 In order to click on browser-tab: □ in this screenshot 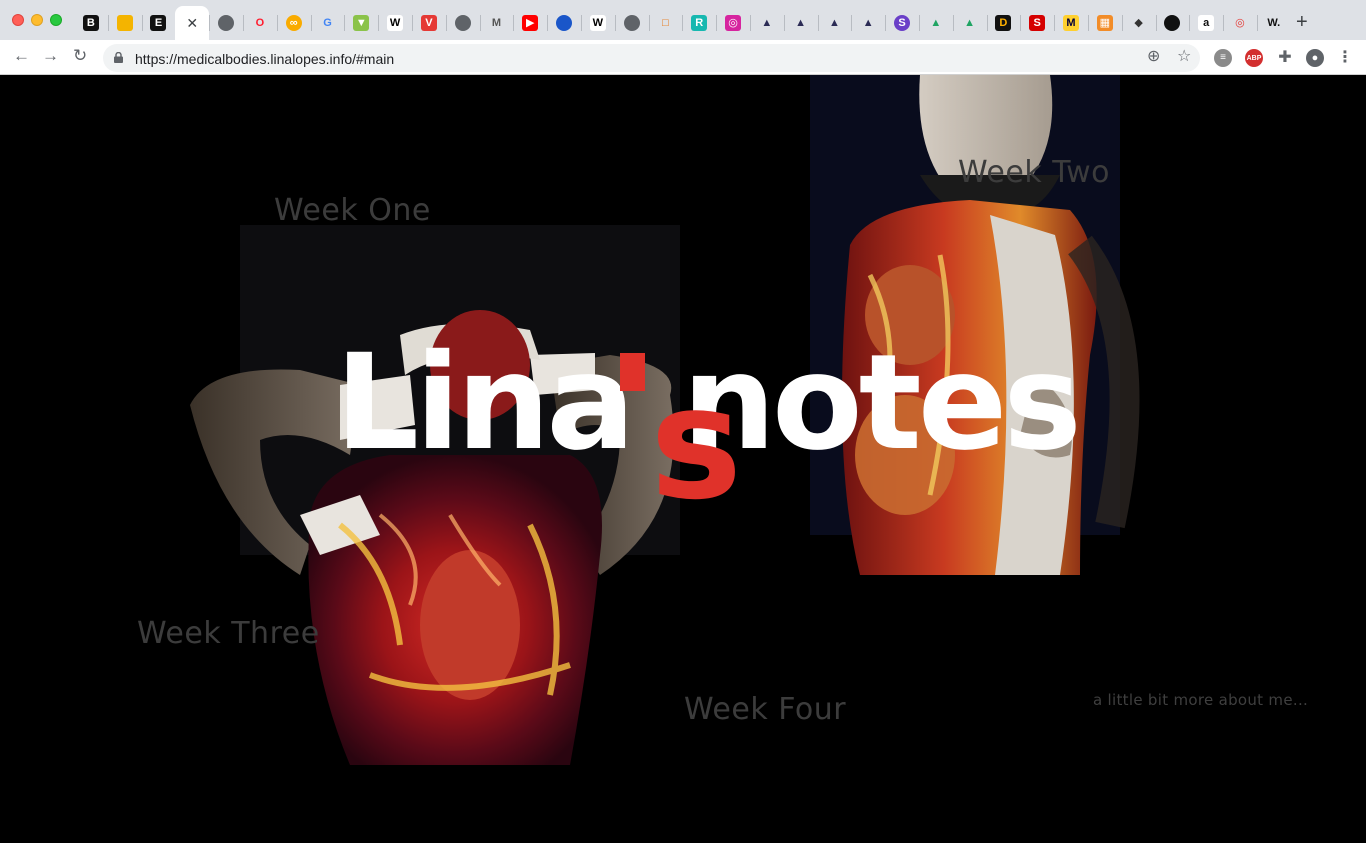, I will do `click(665, 23)`.